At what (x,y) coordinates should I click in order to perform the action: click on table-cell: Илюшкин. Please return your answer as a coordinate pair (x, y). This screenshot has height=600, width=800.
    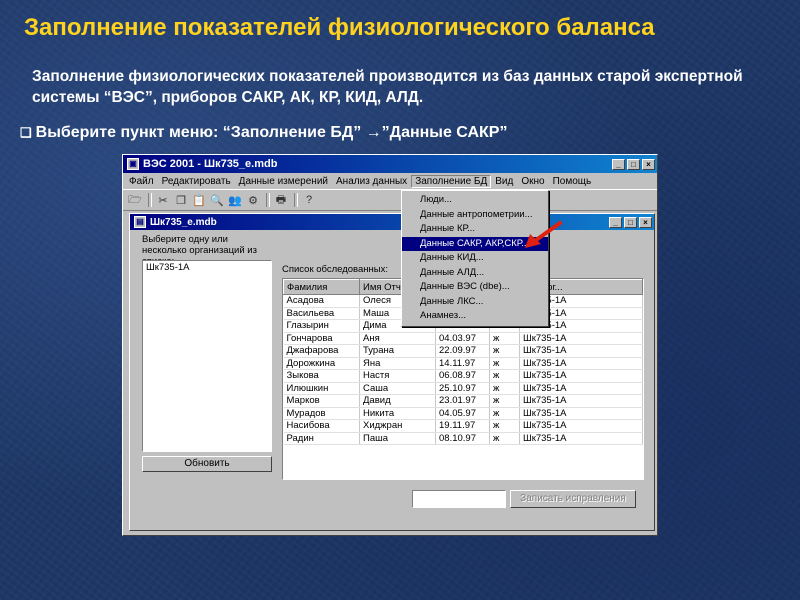
    Looking at the image, I should click on (321, 388).